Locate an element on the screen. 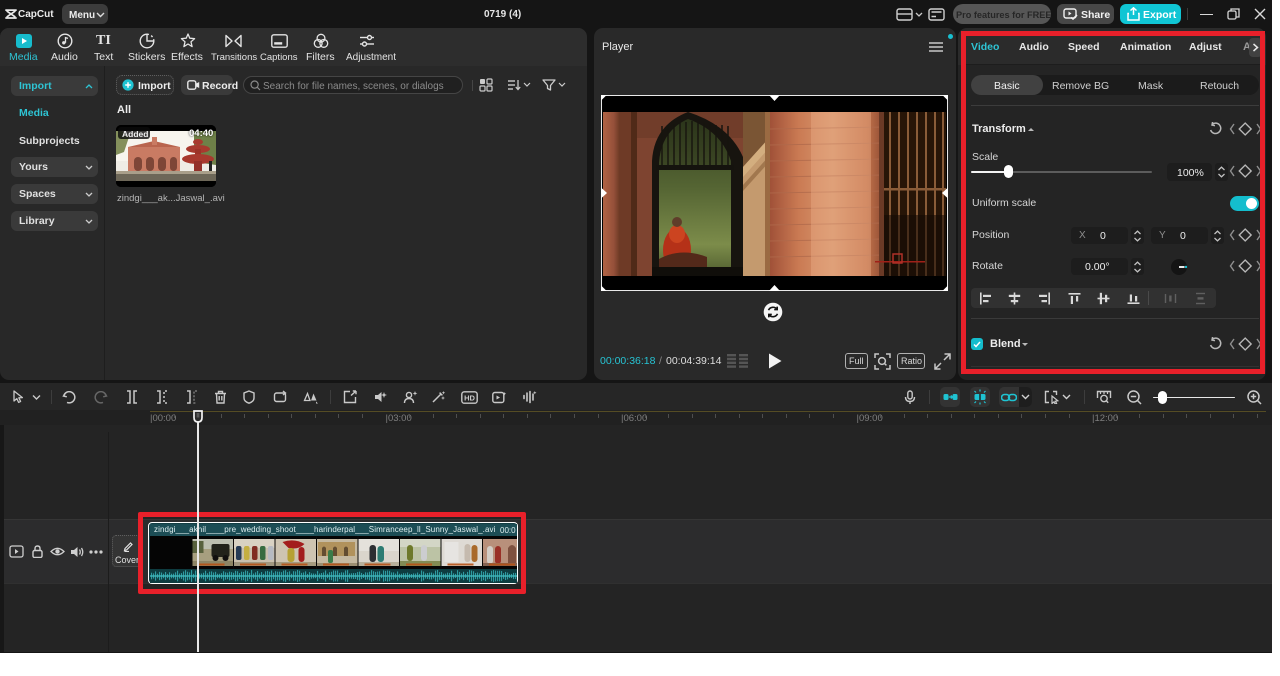  svg-text: HD is located at coordinates (469, 397).